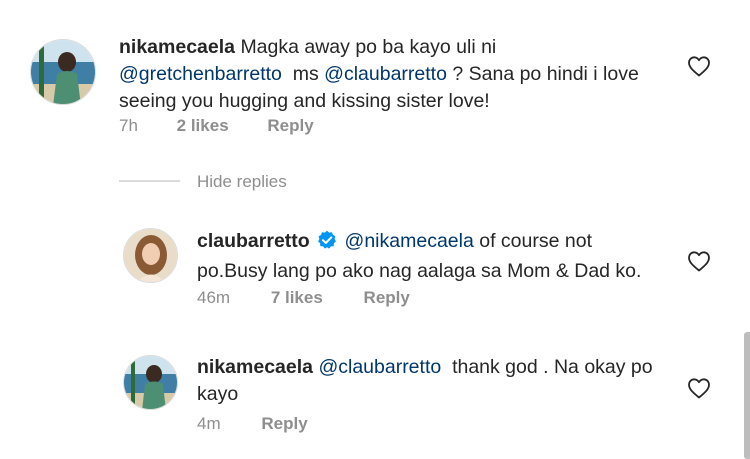  I want to click on hide-replies-divider, so click(149, 181).